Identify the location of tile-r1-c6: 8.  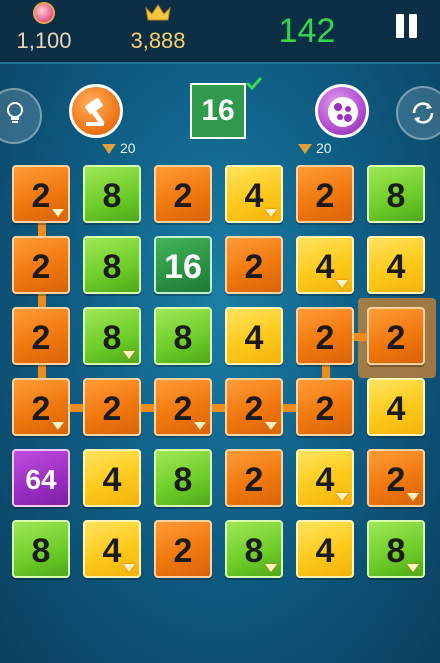
(396, 194).